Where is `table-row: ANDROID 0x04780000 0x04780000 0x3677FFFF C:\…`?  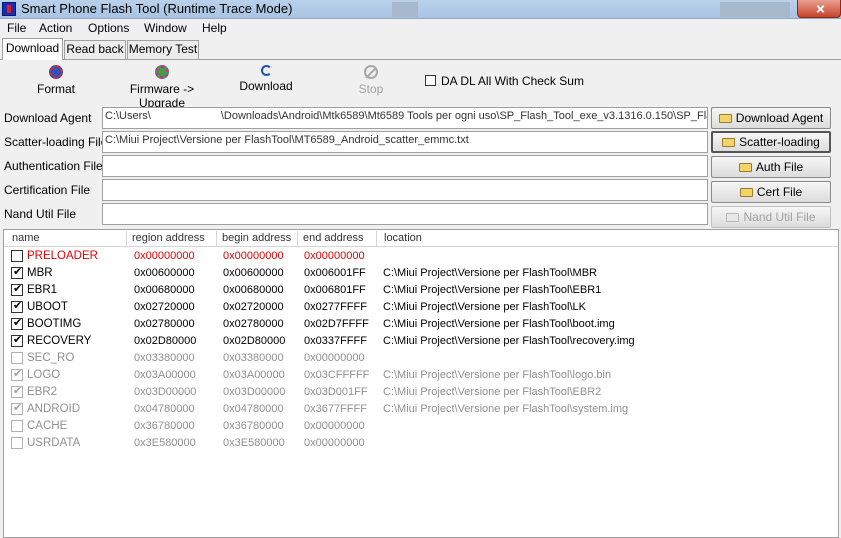
table-row: ANDROID 0x04780000 0x04780000 0x3677FFFF C:\… is located at coordinates (421, 409).